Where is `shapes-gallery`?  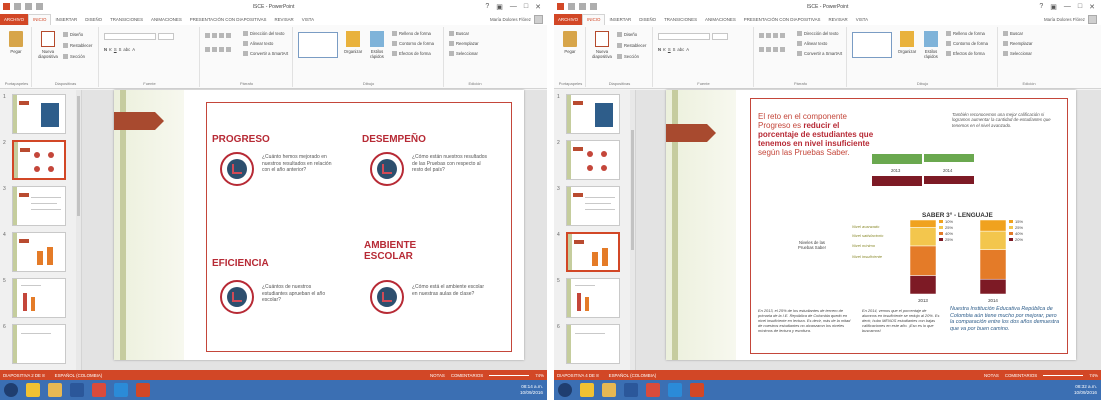 shapes-gallery is located at coordinates (872, 45).